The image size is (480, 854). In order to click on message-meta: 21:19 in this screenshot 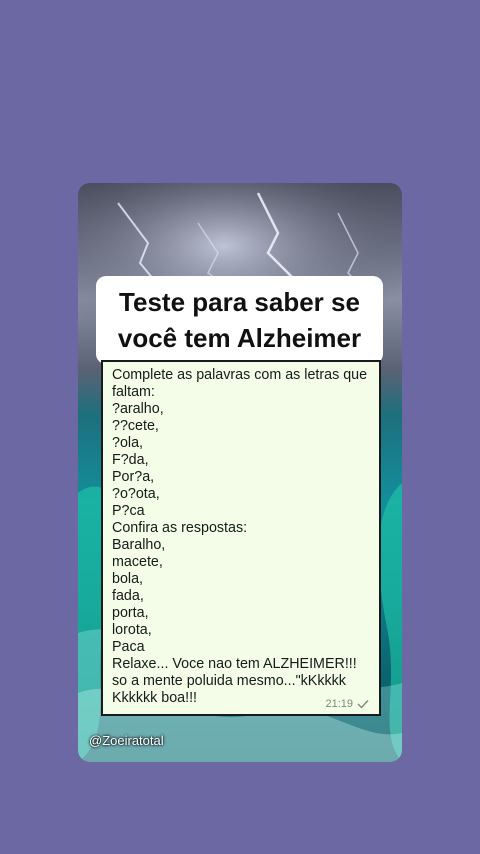, I will do `click(347, 704)`.